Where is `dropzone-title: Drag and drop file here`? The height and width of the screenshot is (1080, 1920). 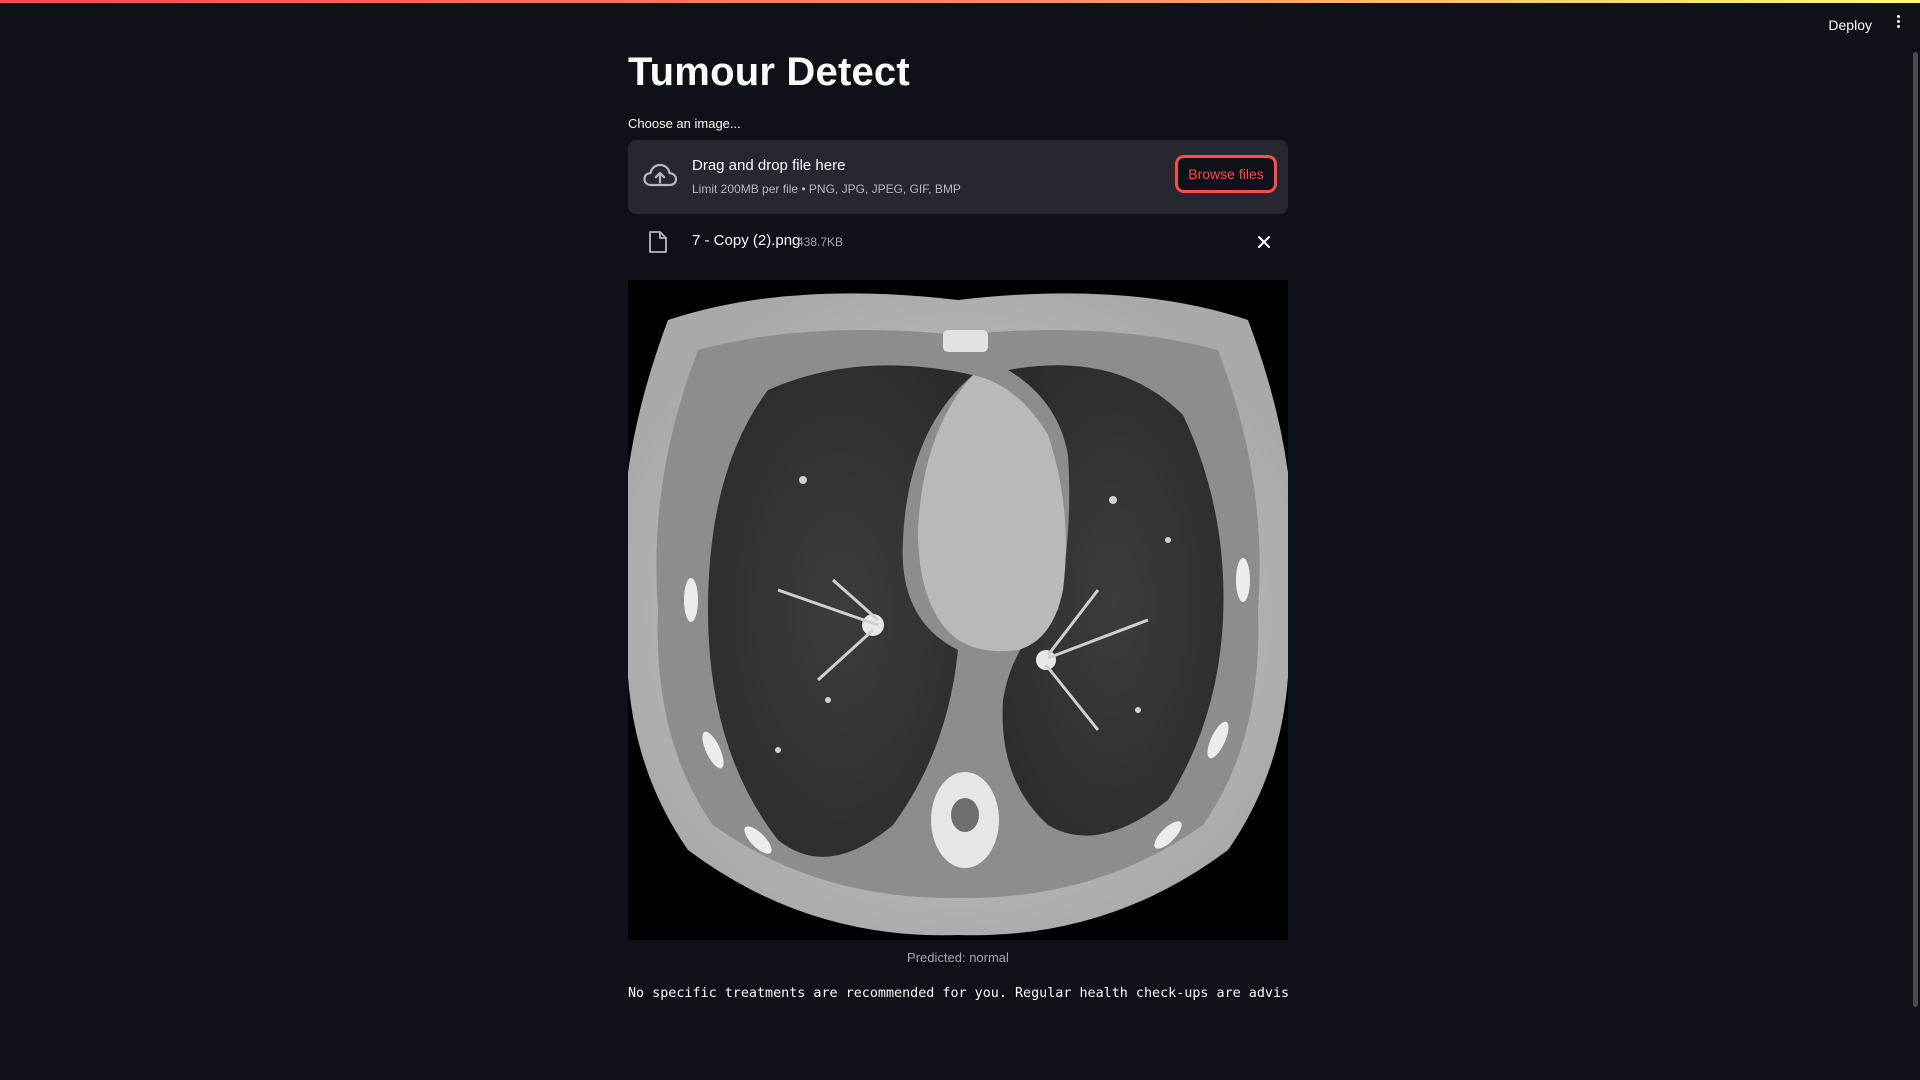
dropzone-title: Drag and drop file here is located at coordinates (769, 165).